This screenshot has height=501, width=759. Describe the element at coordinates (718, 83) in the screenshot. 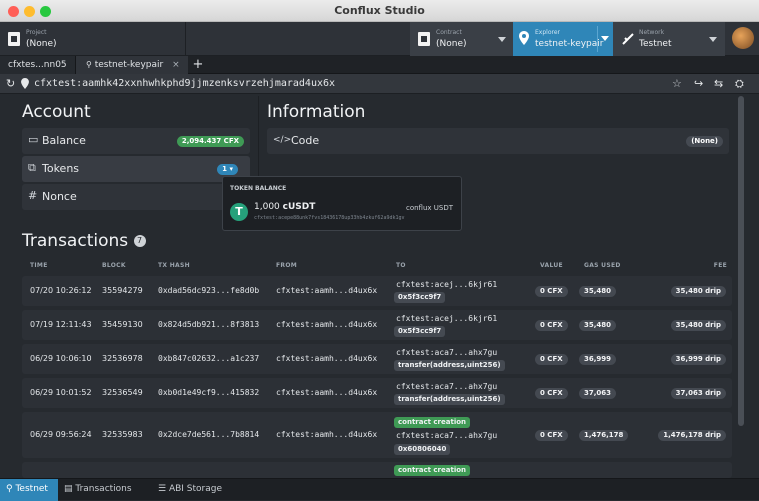

I see `transfer-icon: ⇆` at that location.